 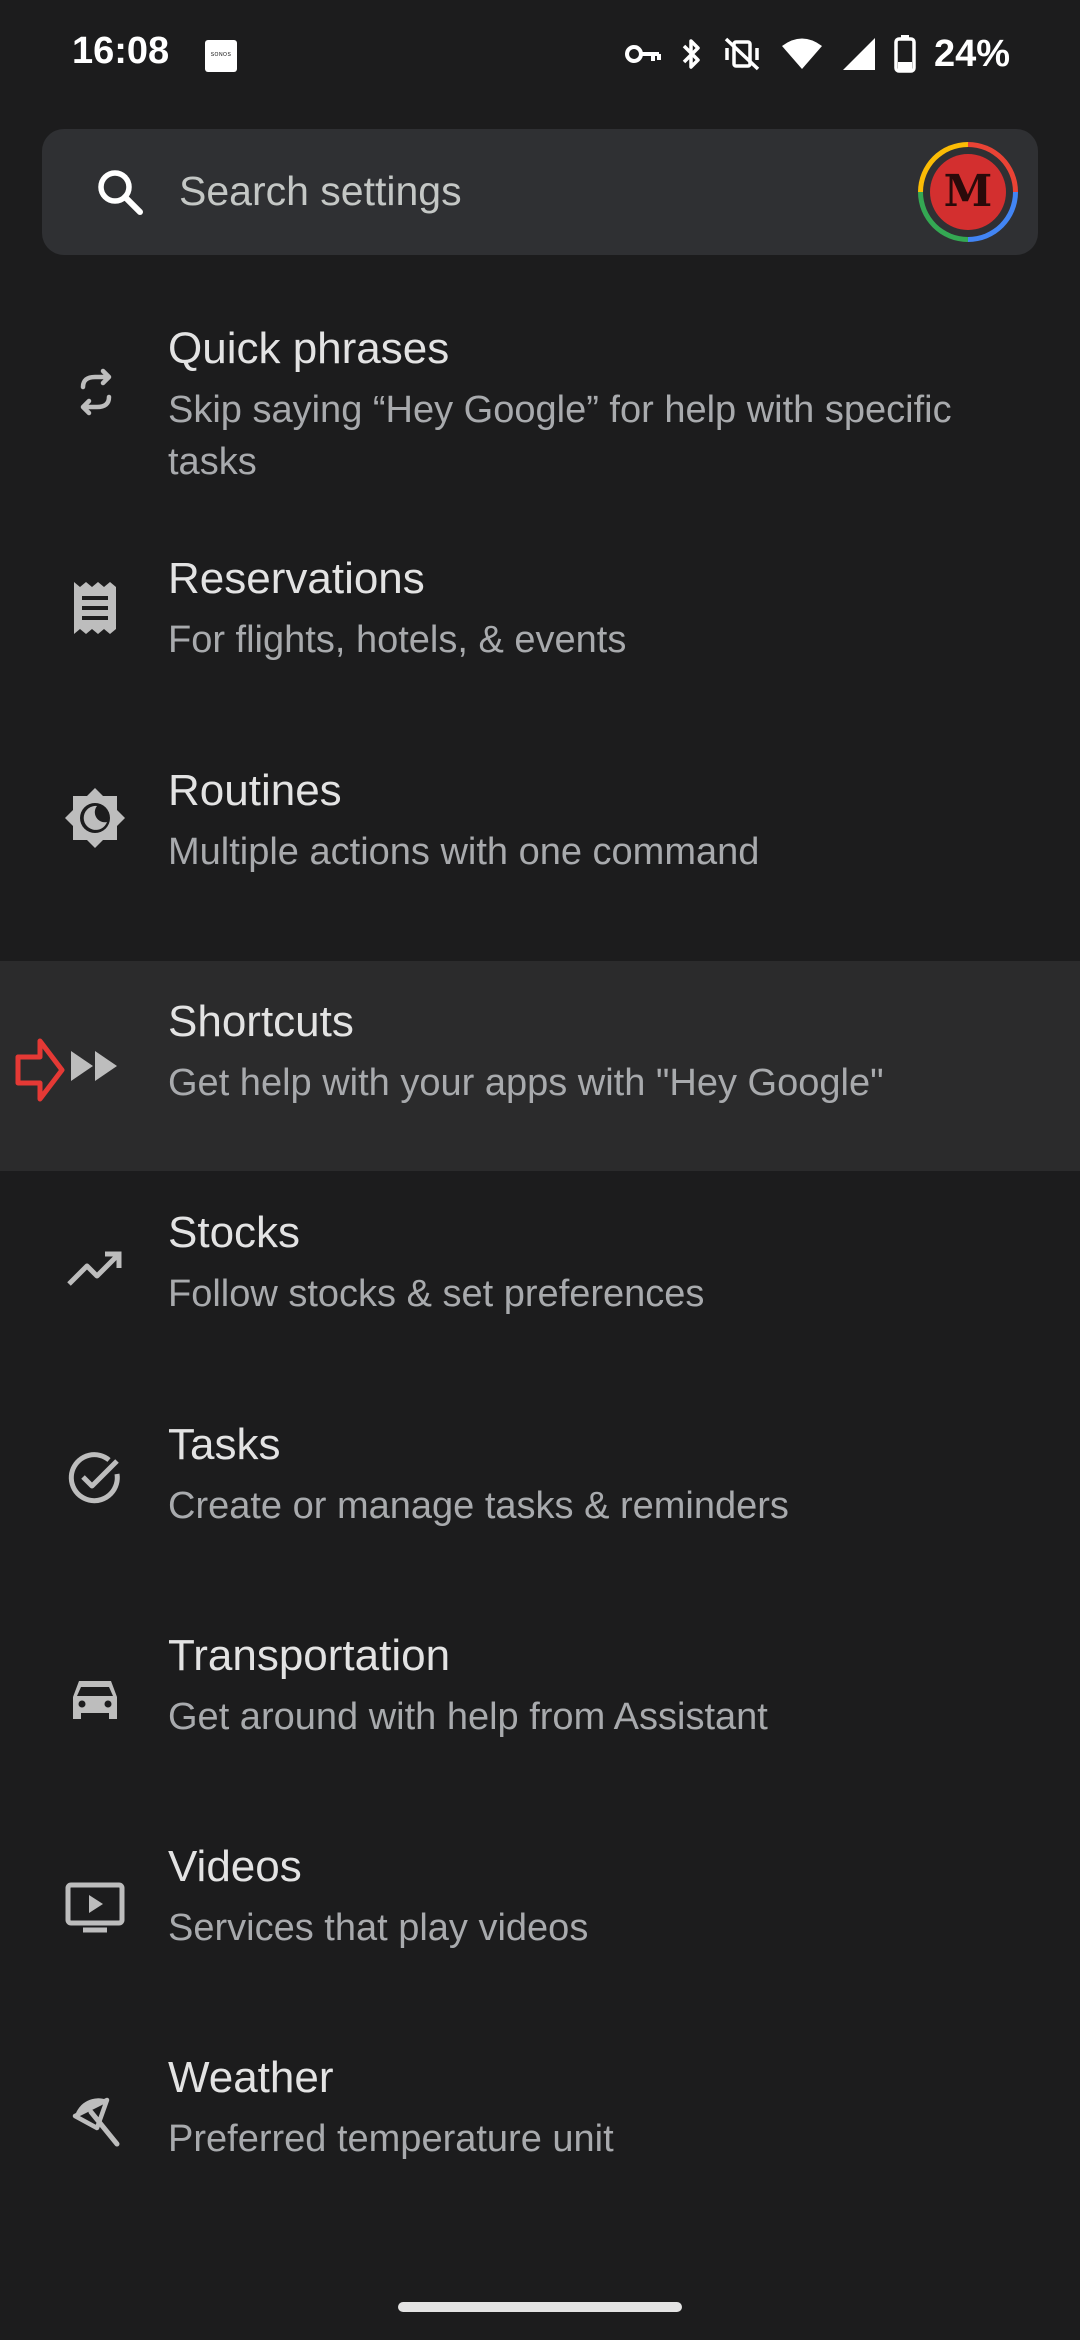 I want to click on check-circle-icon, so click(x=95, y=1478).